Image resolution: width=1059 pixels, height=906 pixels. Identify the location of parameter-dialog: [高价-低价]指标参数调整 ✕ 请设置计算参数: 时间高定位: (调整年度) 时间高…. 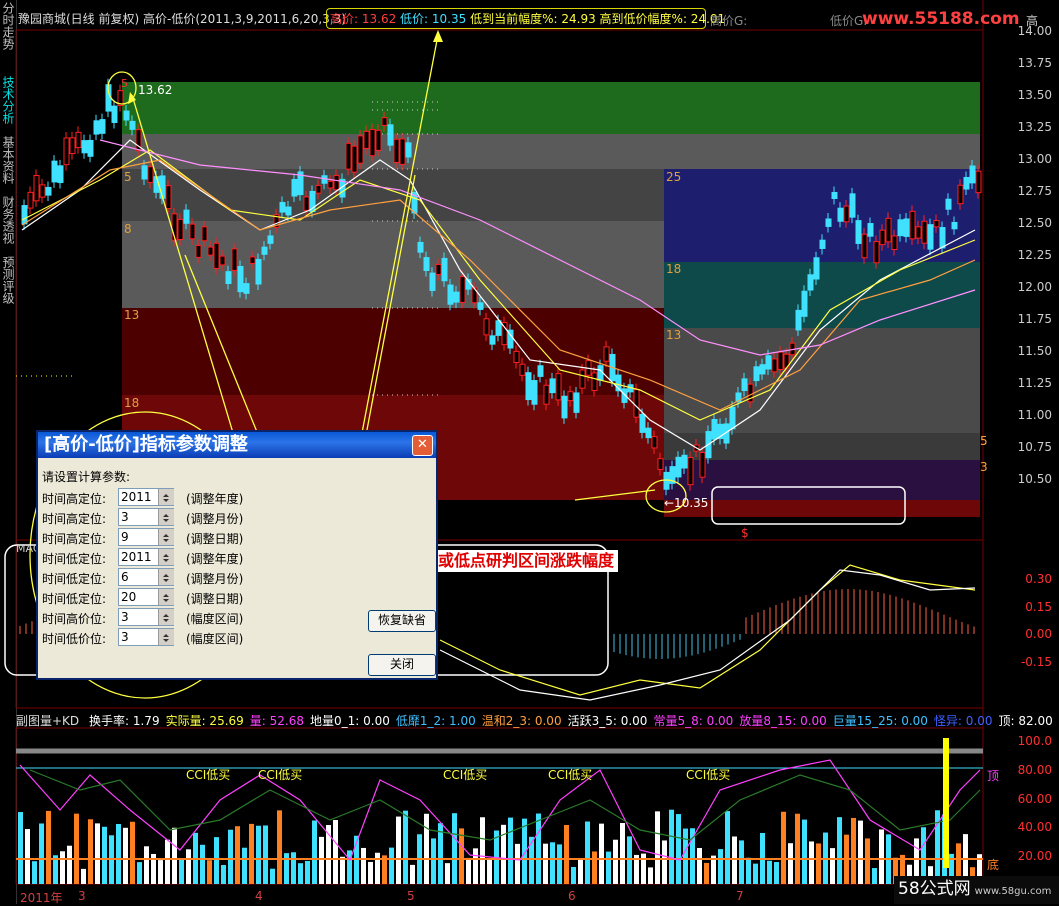
(237, 555).